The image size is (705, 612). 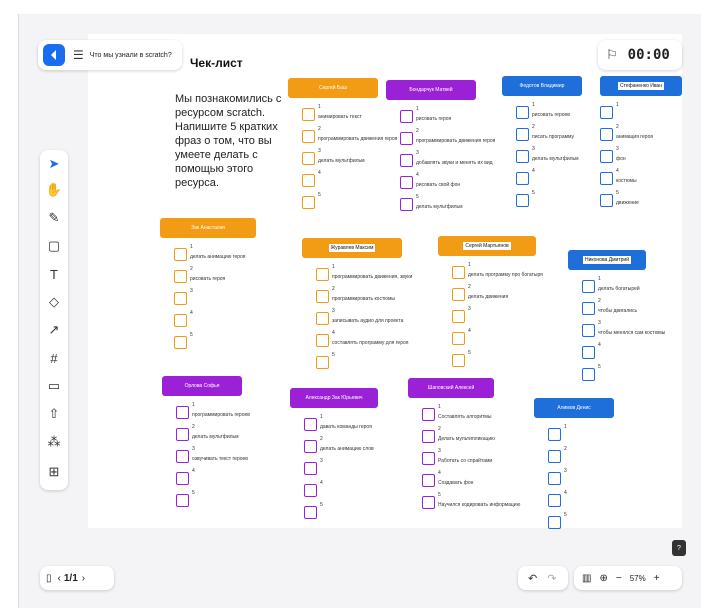 I want to click on checklist-item-text: Создавать фон, so click(x=455, y=483).